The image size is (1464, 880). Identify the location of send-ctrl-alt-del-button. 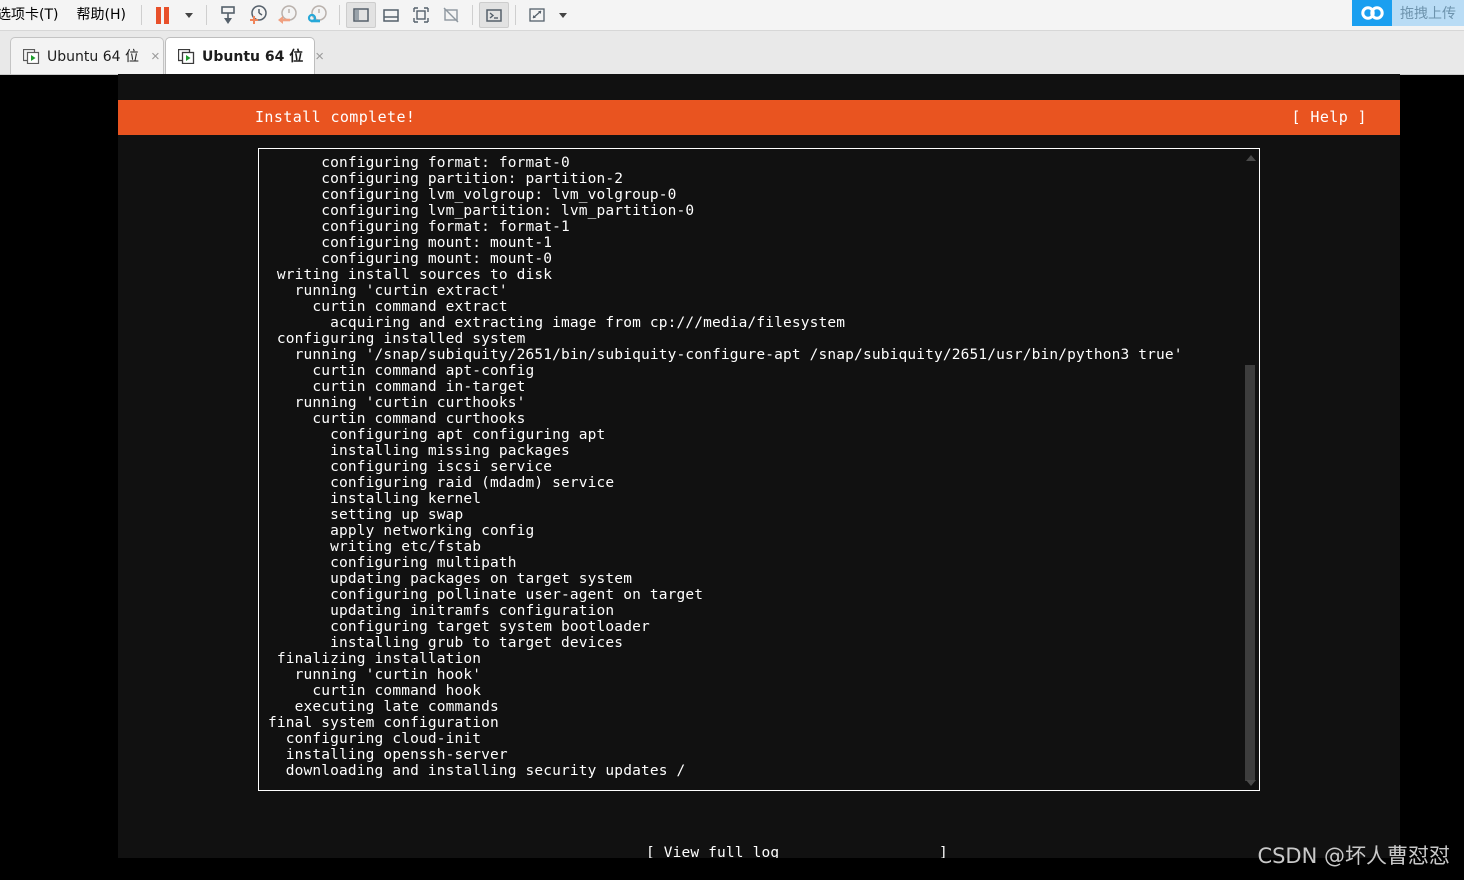
(228, 15).